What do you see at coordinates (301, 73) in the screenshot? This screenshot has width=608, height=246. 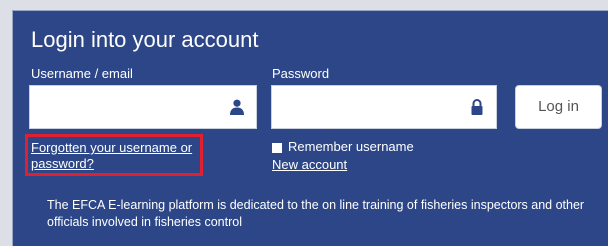 I see `password-label: Password` at bounding box center [301, 73].